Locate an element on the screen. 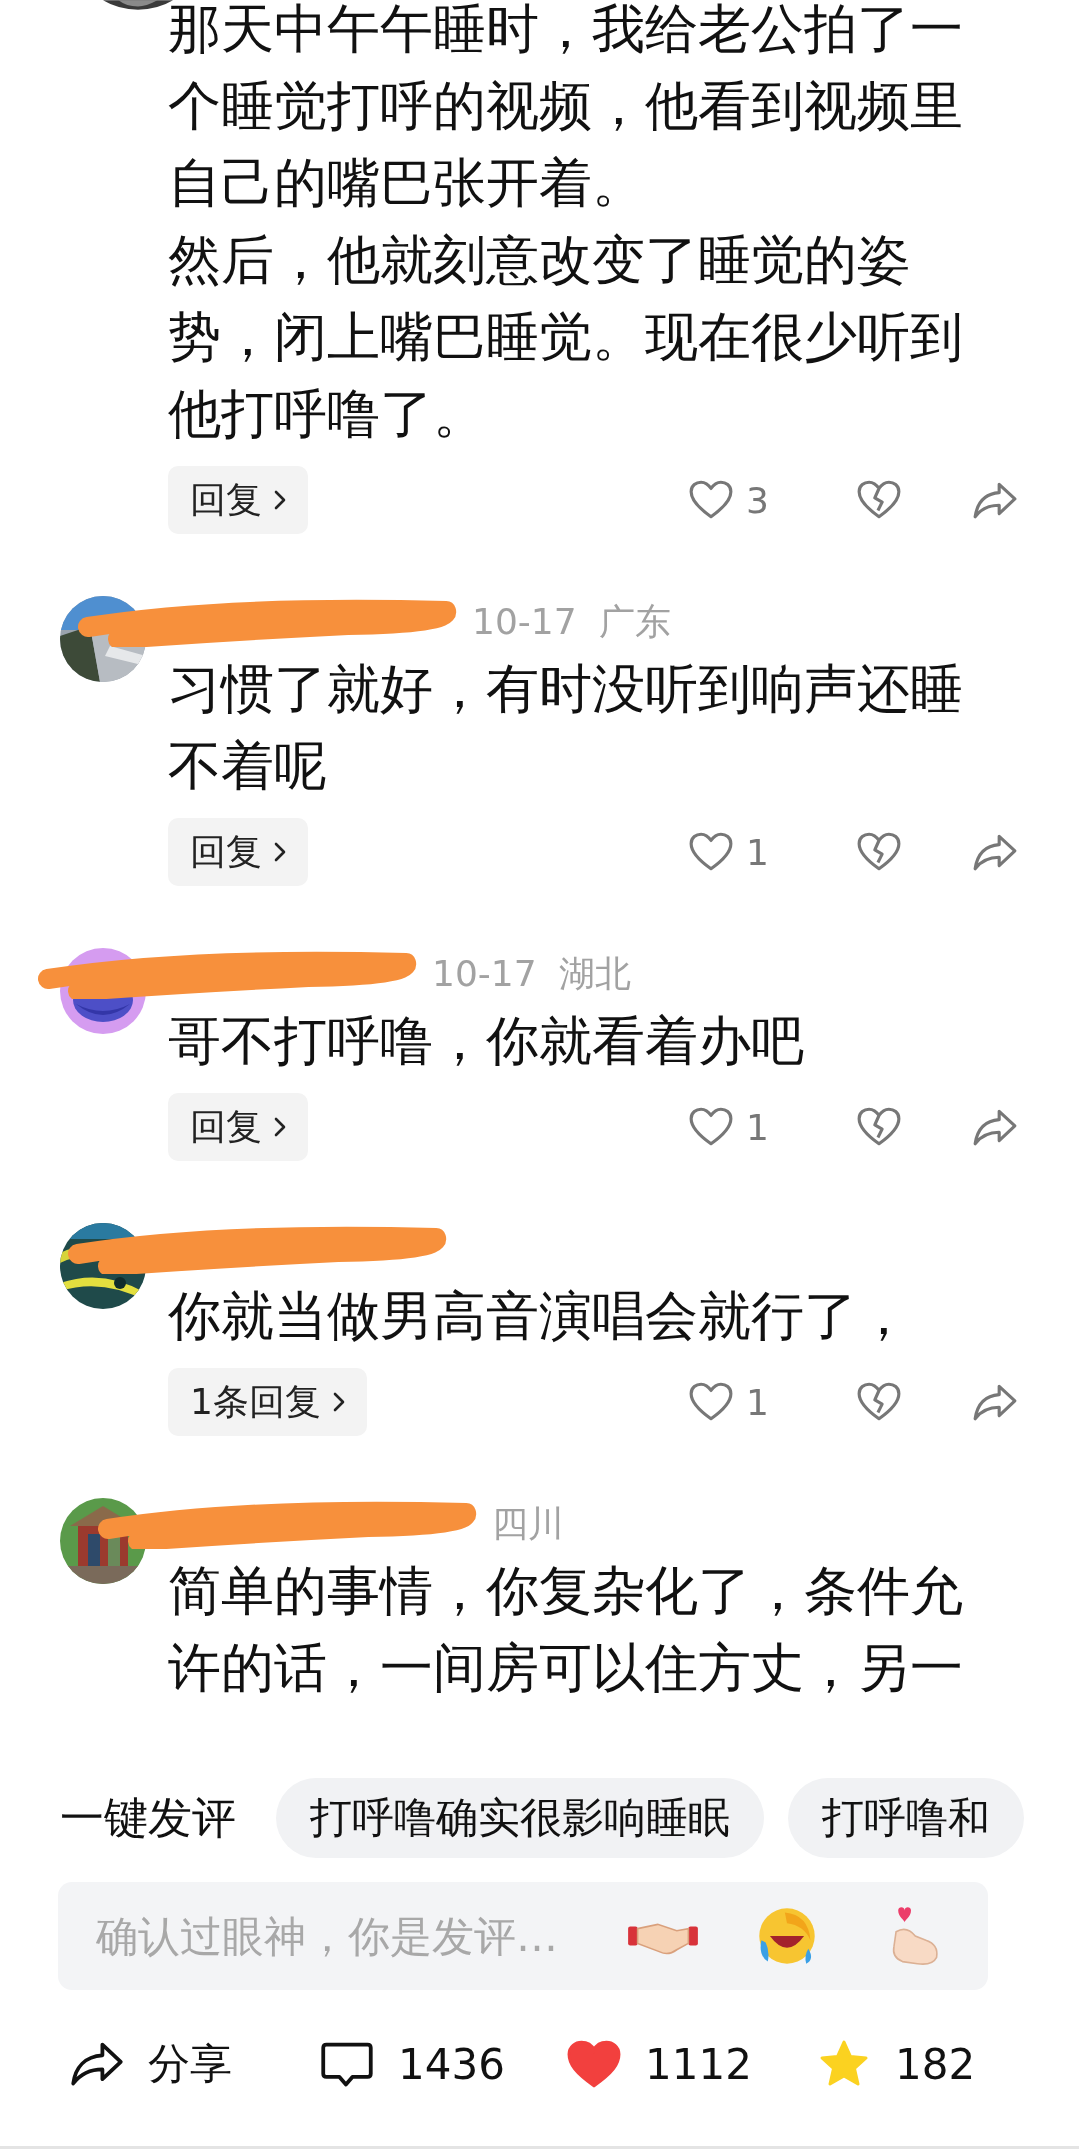 Image resolution: width=1079 pixels, height=2149 pixels. comment-text: 你就当做男高音演唱会就行了， is located at coordinates (539, 1316).